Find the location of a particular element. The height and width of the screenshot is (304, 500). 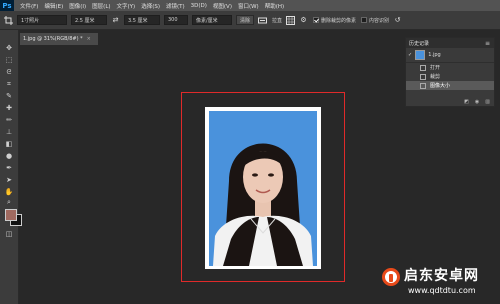

menu-help: 帮助(H) is located at coordinates (274, 6).